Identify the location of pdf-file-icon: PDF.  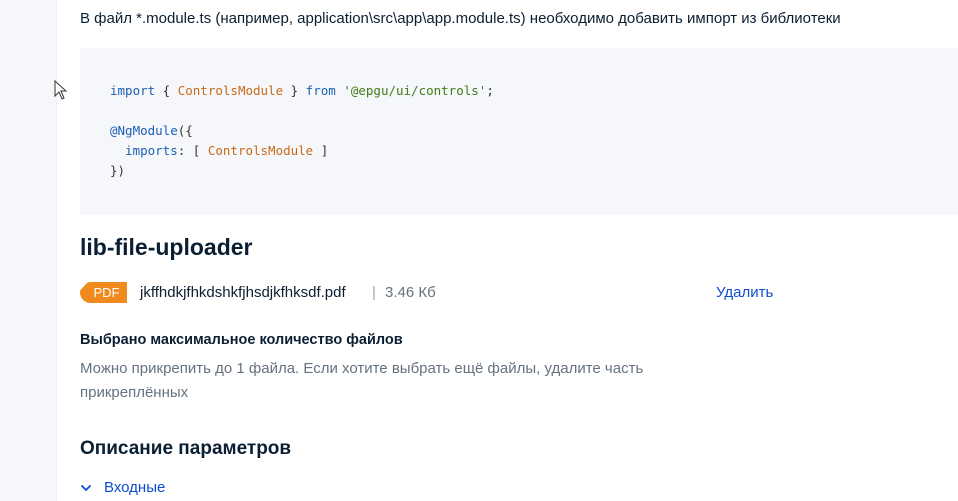
(103, 292).